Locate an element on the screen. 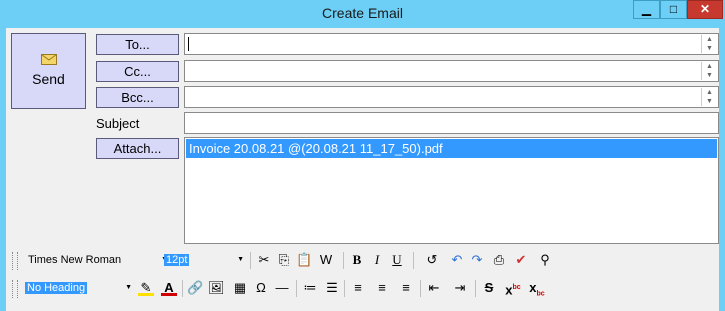 The image size is (725, 311). paragraph-style-select: No Heading ▼ is located at coordinates (78, 288).